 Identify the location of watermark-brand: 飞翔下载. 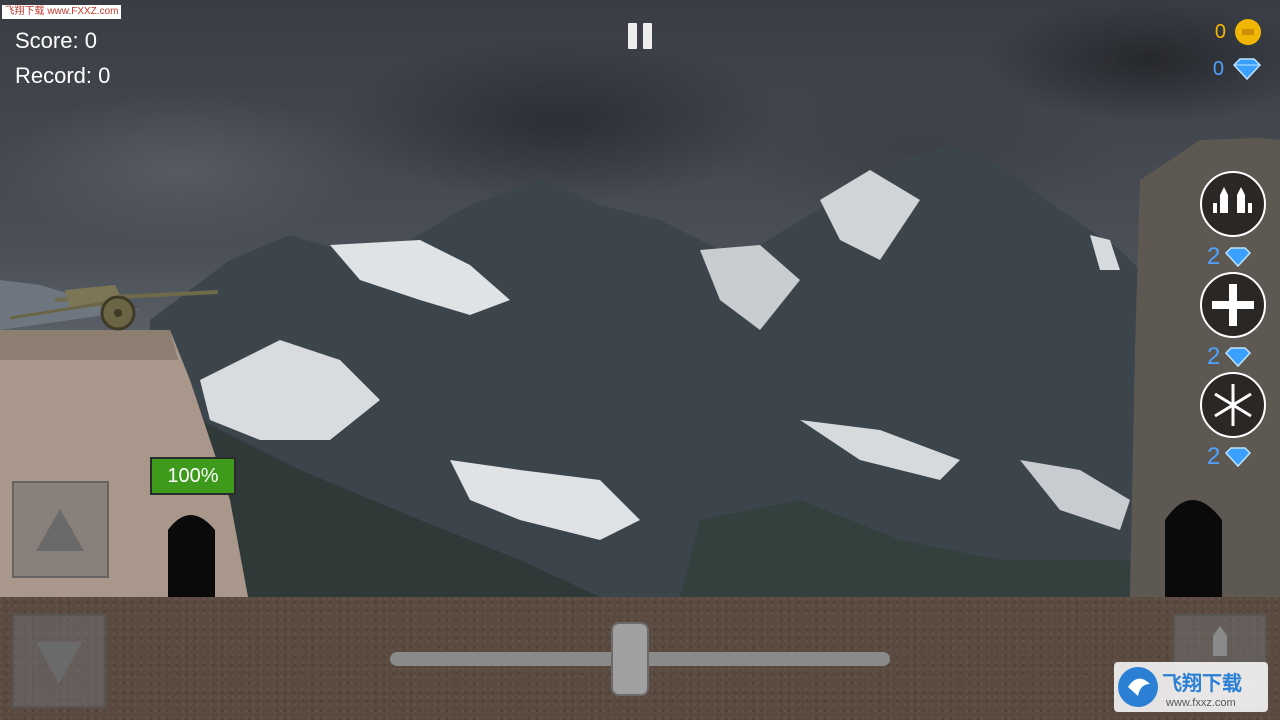
(1202, 683).